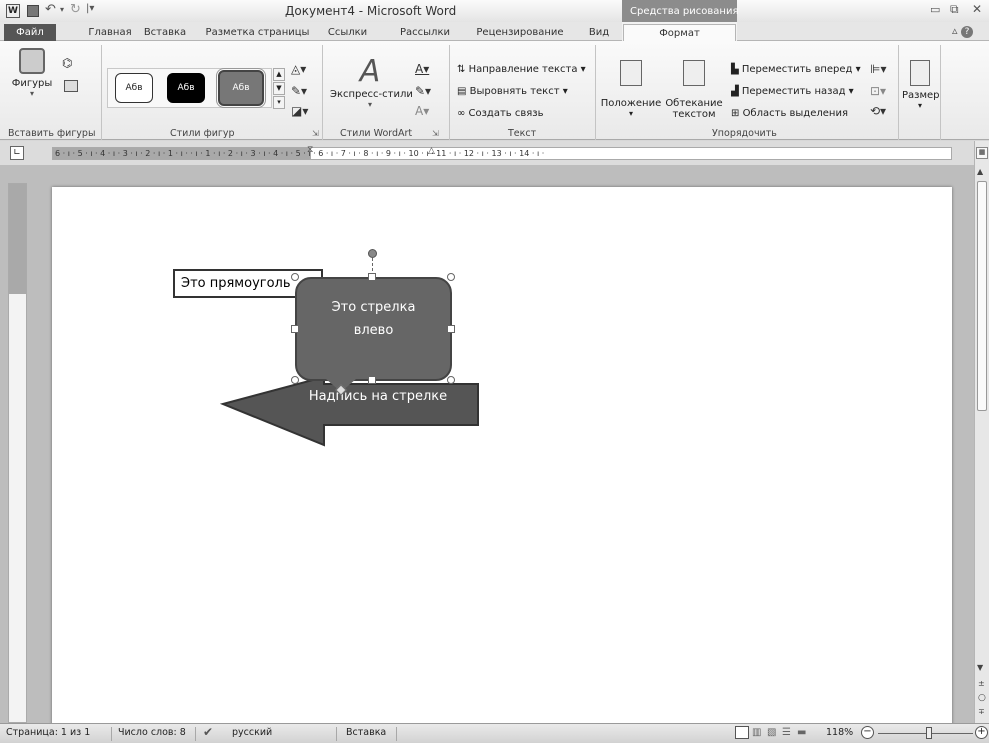 The width and height of the screenshot is (989, 743). What do you see at coordinates (298, 69) in the screenshot?
I see `shape-fill-icon: ◬▾` at bounding box center [298, 69].